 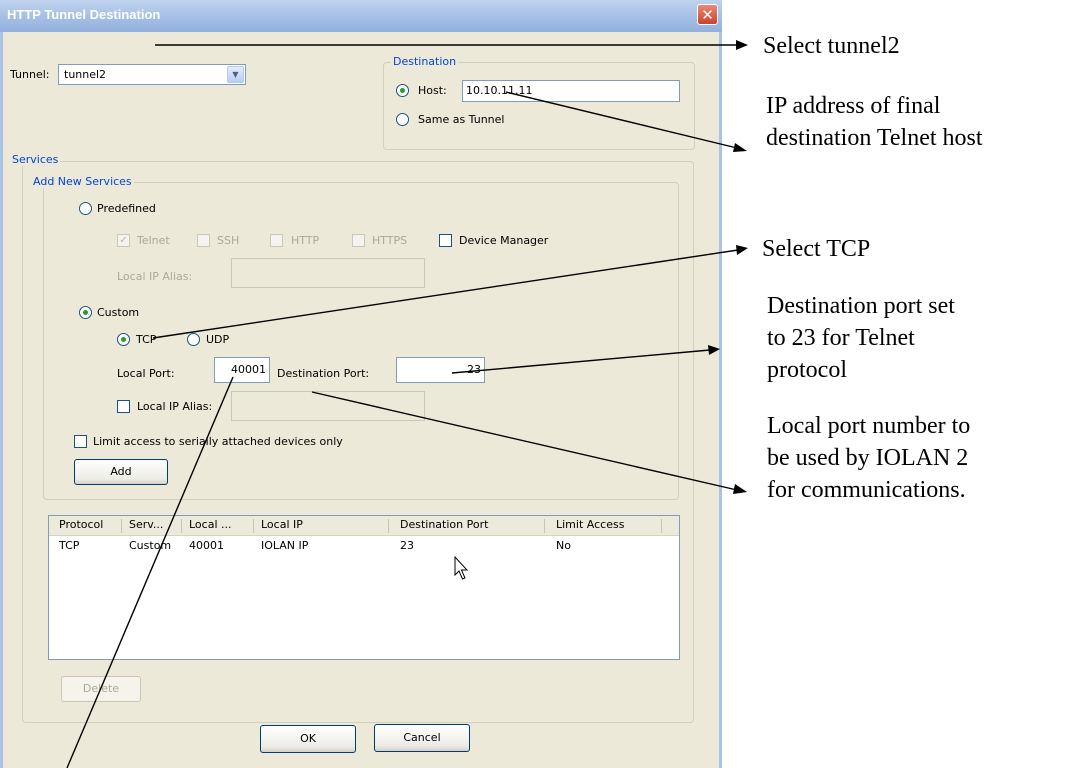 I want to click on arrow-local-port, so click(x=529, y=442).